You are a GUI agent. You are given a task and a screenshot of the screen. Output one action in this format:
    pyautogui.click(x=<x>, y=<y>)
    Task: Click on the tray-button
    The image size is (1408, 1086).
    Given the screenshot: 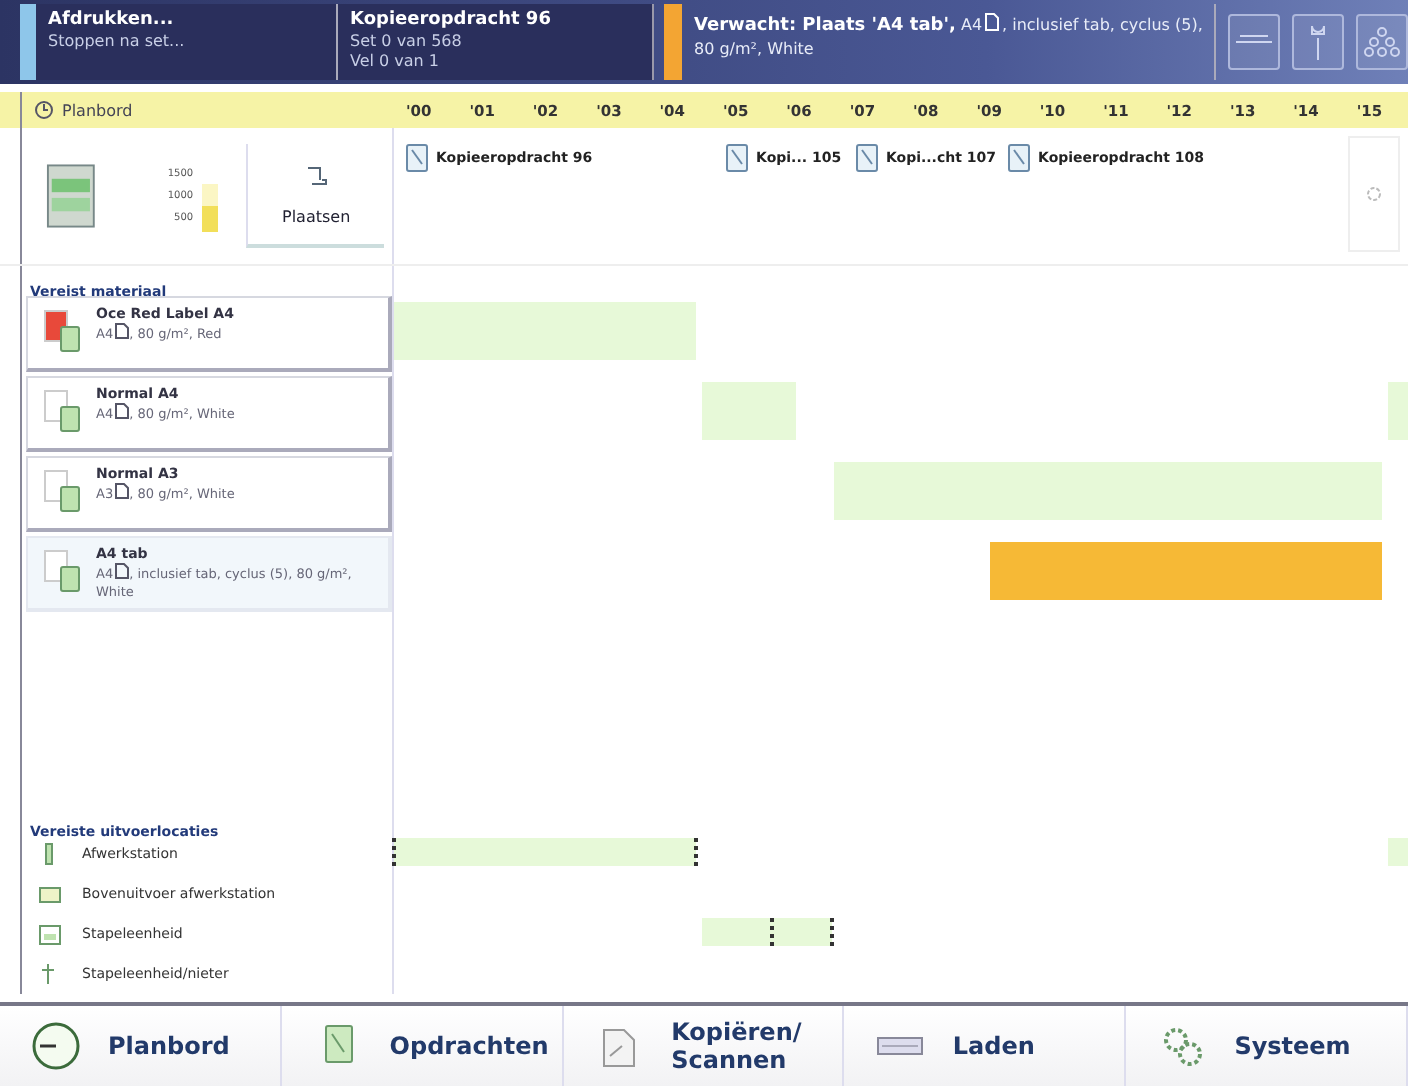 What is the action you would take?
    pyautogui.click(x=1254, y=42)
    